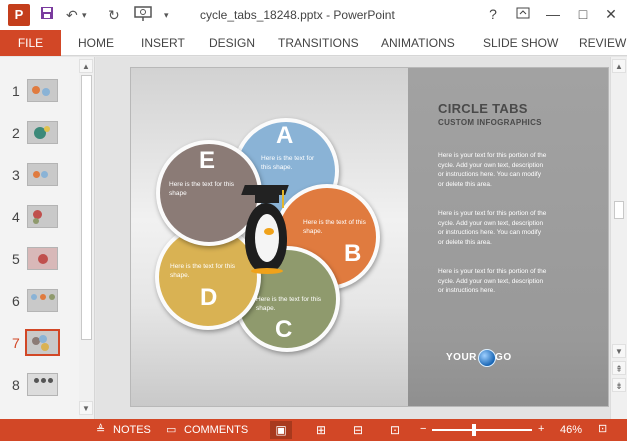 Image resolution: width=627 pixels, height=441 pixels. Describe the element at coordinates (283, 199) in the screenshot. I see `cap-tassel` at that location.